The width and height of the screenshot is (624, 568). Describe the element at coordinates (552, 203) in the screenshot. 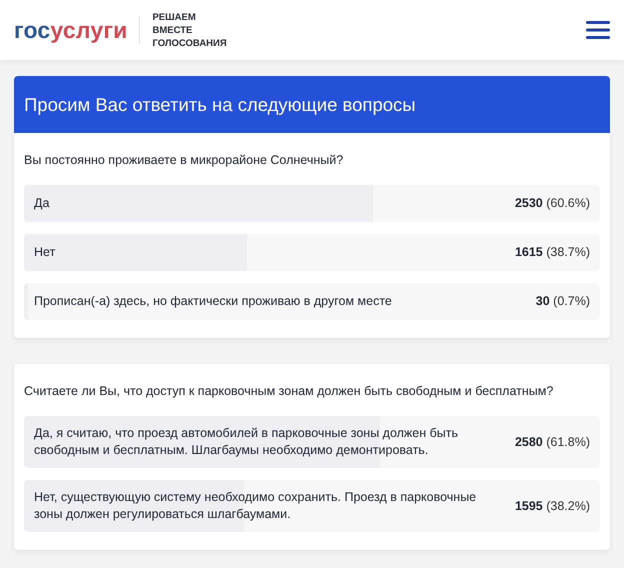

I see `result-count: 2530 (60.6%)` at that location.